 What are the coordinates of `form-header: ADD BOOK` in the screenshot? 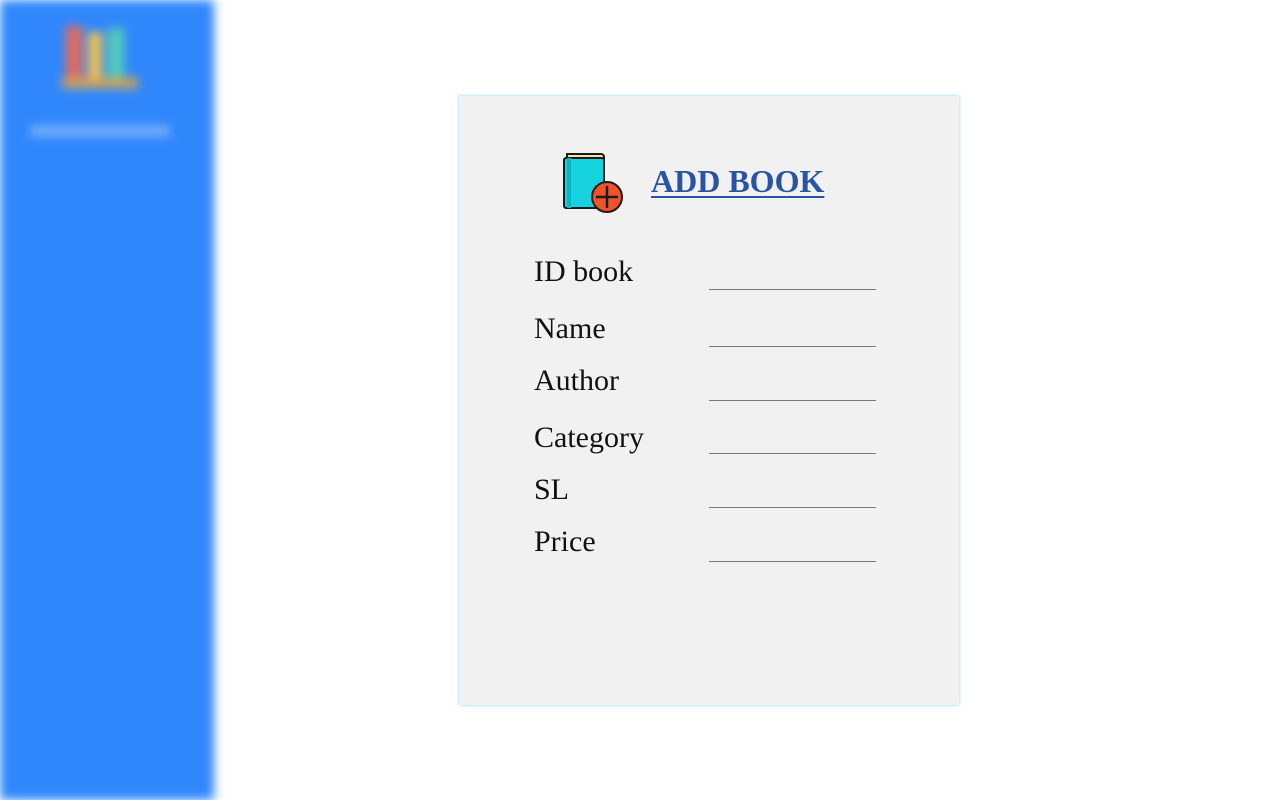 It's located at (691, 181).